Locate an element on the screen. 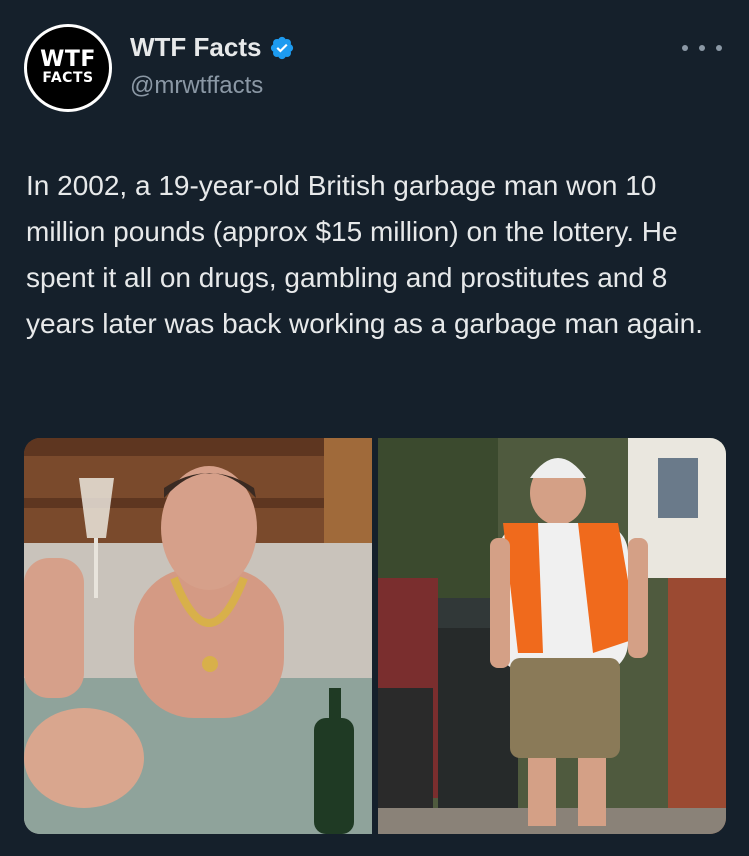  avatar: WTF FACTS is located at coordinates (68, 68).